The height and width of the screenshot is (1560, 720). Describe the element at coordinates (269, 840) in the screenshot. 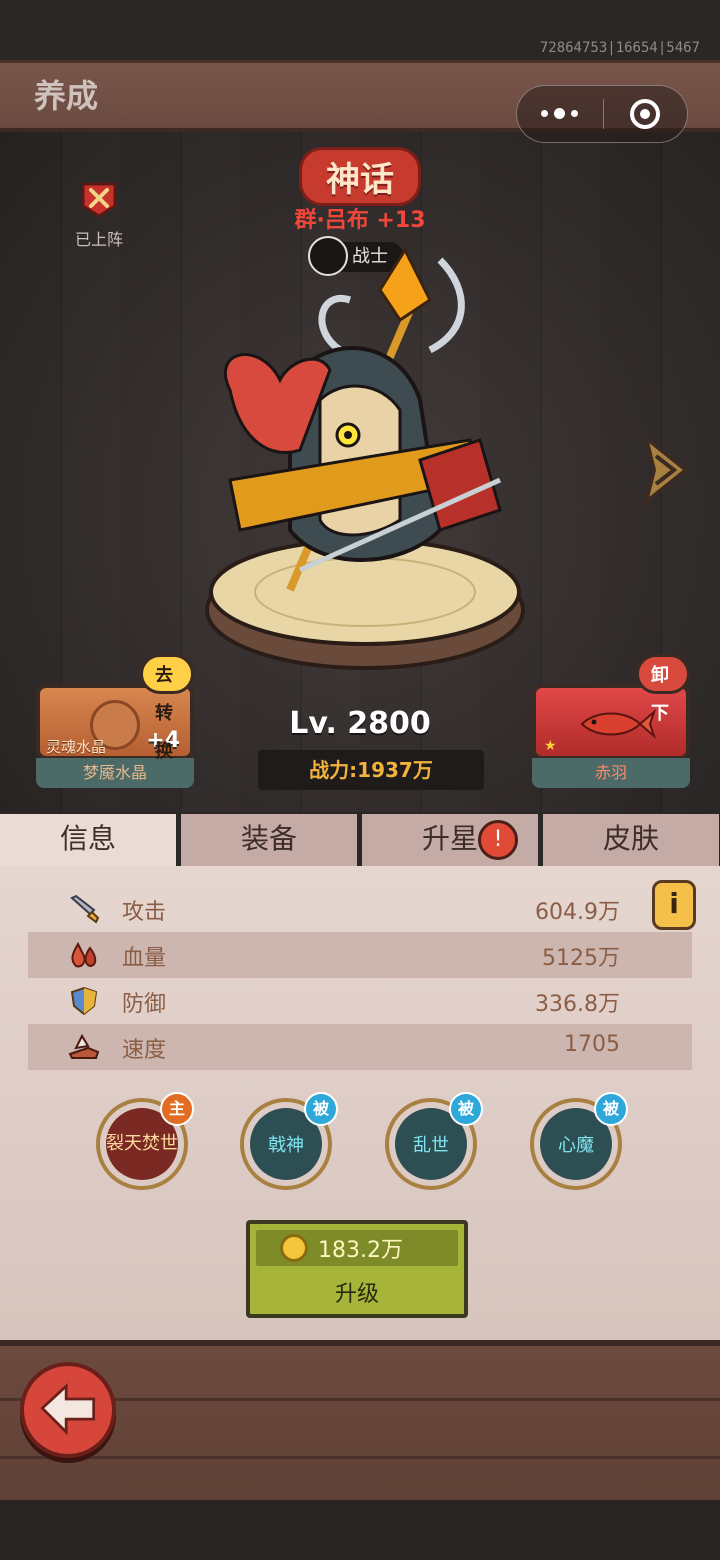

I see `tab-equipment: 装备` at that location.